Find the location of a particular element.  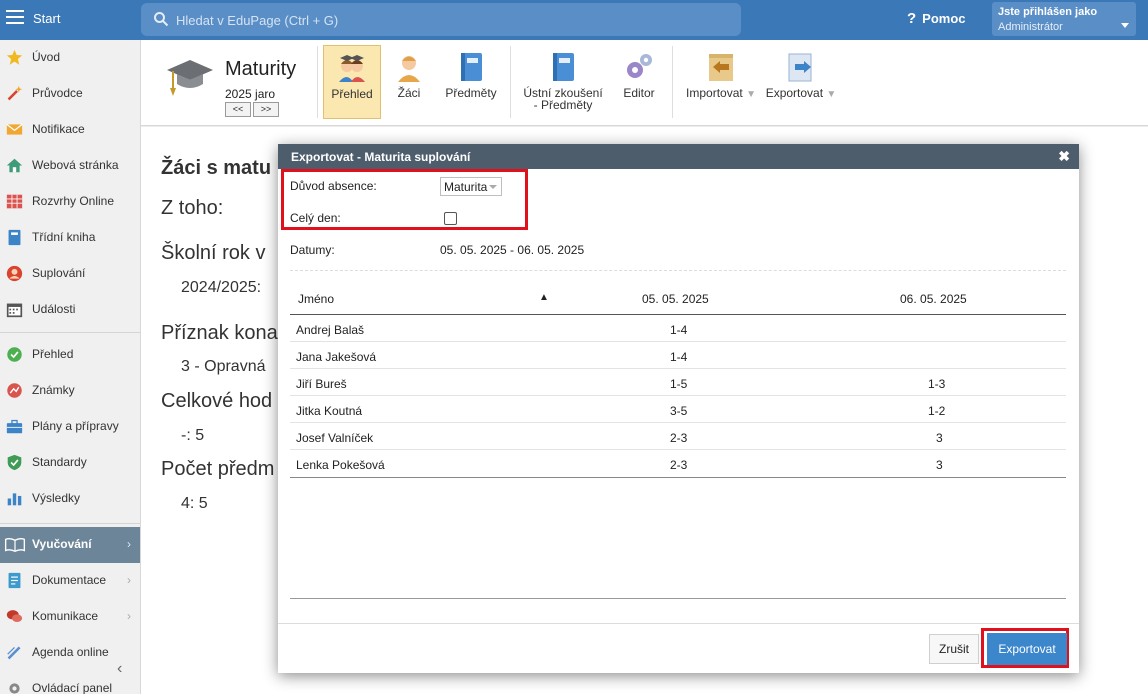

school-year-value: 2024/2025: is located at coordinates (221, 287).